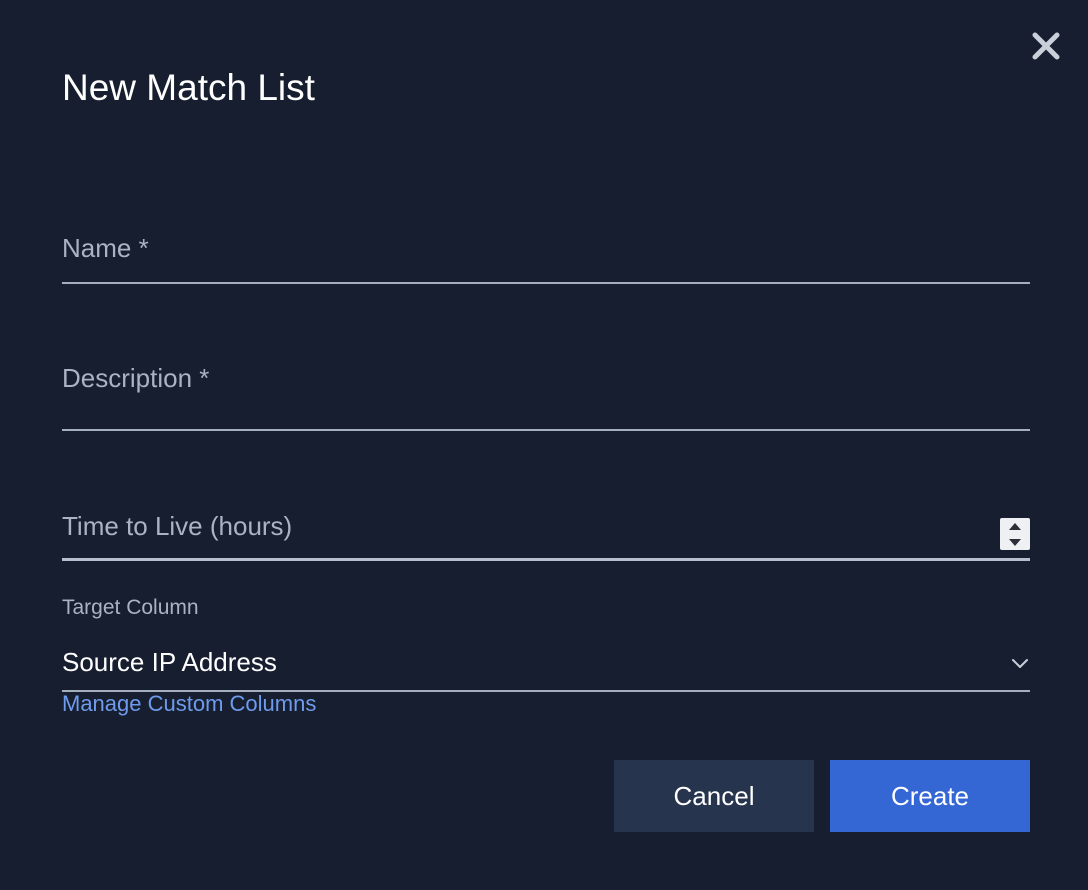 The height and width of the screenshot is (890, 1088). I want to click on cancel-button: Cancel, so click(714, 796).